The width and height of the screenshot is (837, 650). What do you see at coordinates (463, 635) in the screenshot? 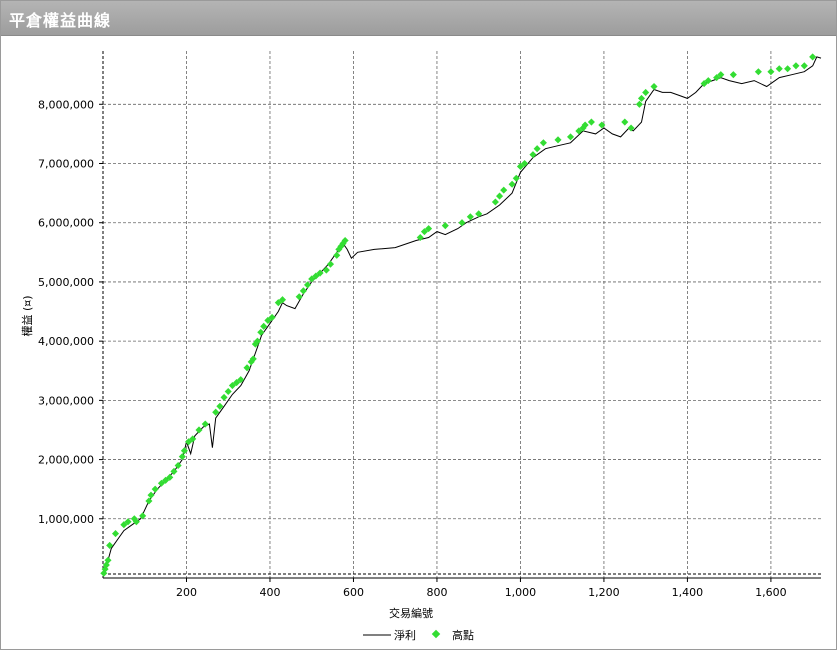
I see `legend-label-high: 高點` at bounding box center [463, 635].